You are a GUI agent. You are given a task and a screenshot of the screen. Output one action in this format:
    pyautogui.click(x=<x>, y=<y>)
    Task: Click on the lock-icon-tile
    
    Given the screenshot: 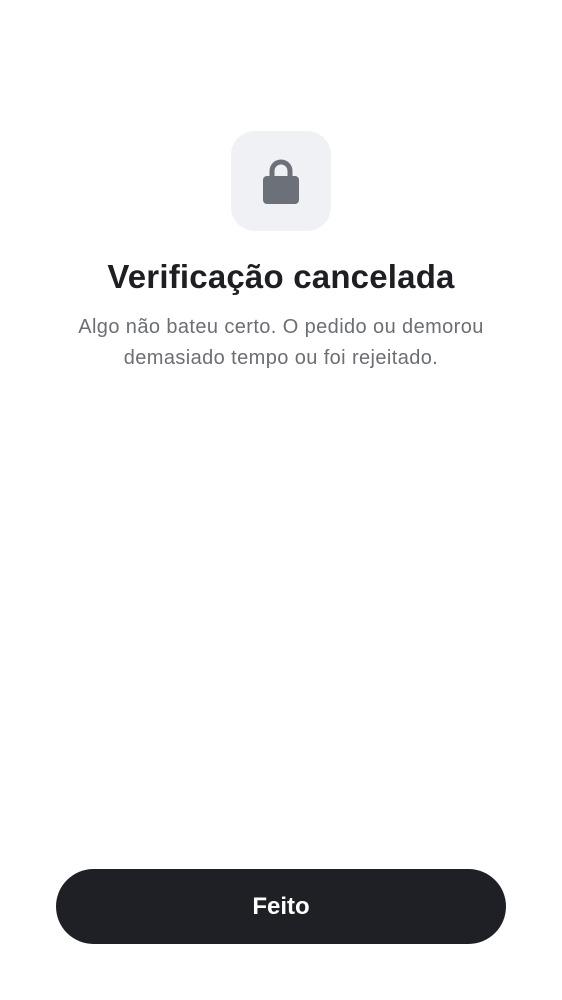 What is the action you would take?
    pyautogui.click(x=281, y=181)
    